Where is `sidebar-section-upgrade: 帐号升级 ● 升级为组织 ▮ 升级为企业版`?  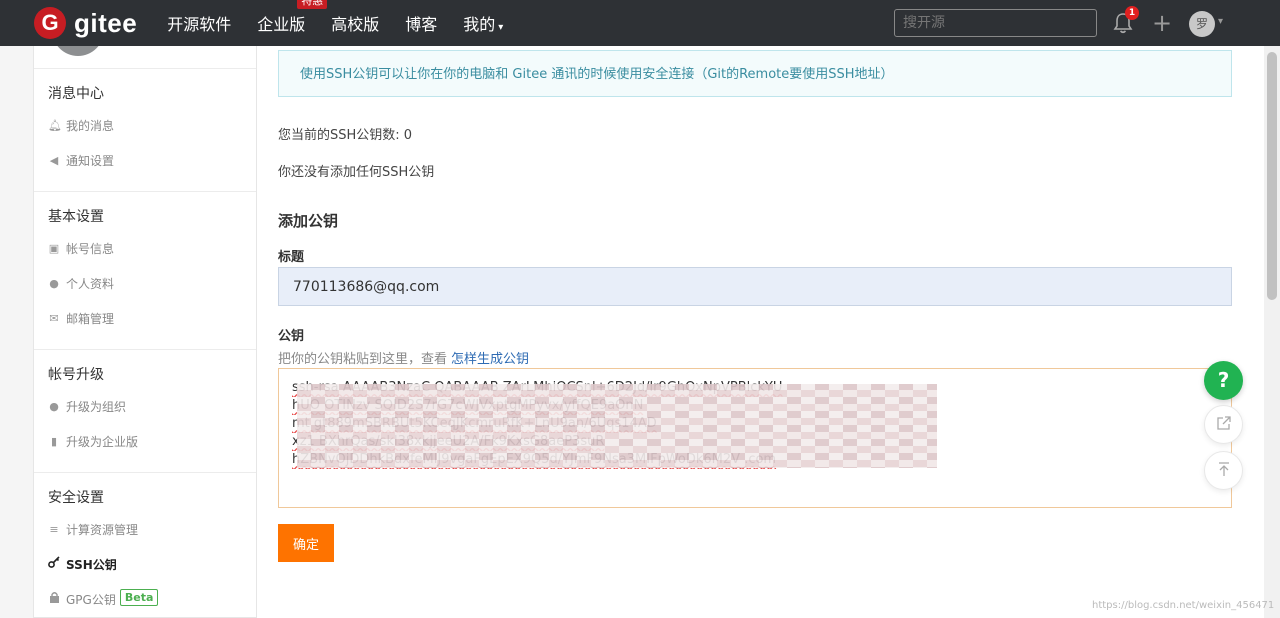
sidebar-section-upgrade: 帐号升级 ● 升级为组织 ▮ 升级为企业版 is located at coordinates (145, 410).